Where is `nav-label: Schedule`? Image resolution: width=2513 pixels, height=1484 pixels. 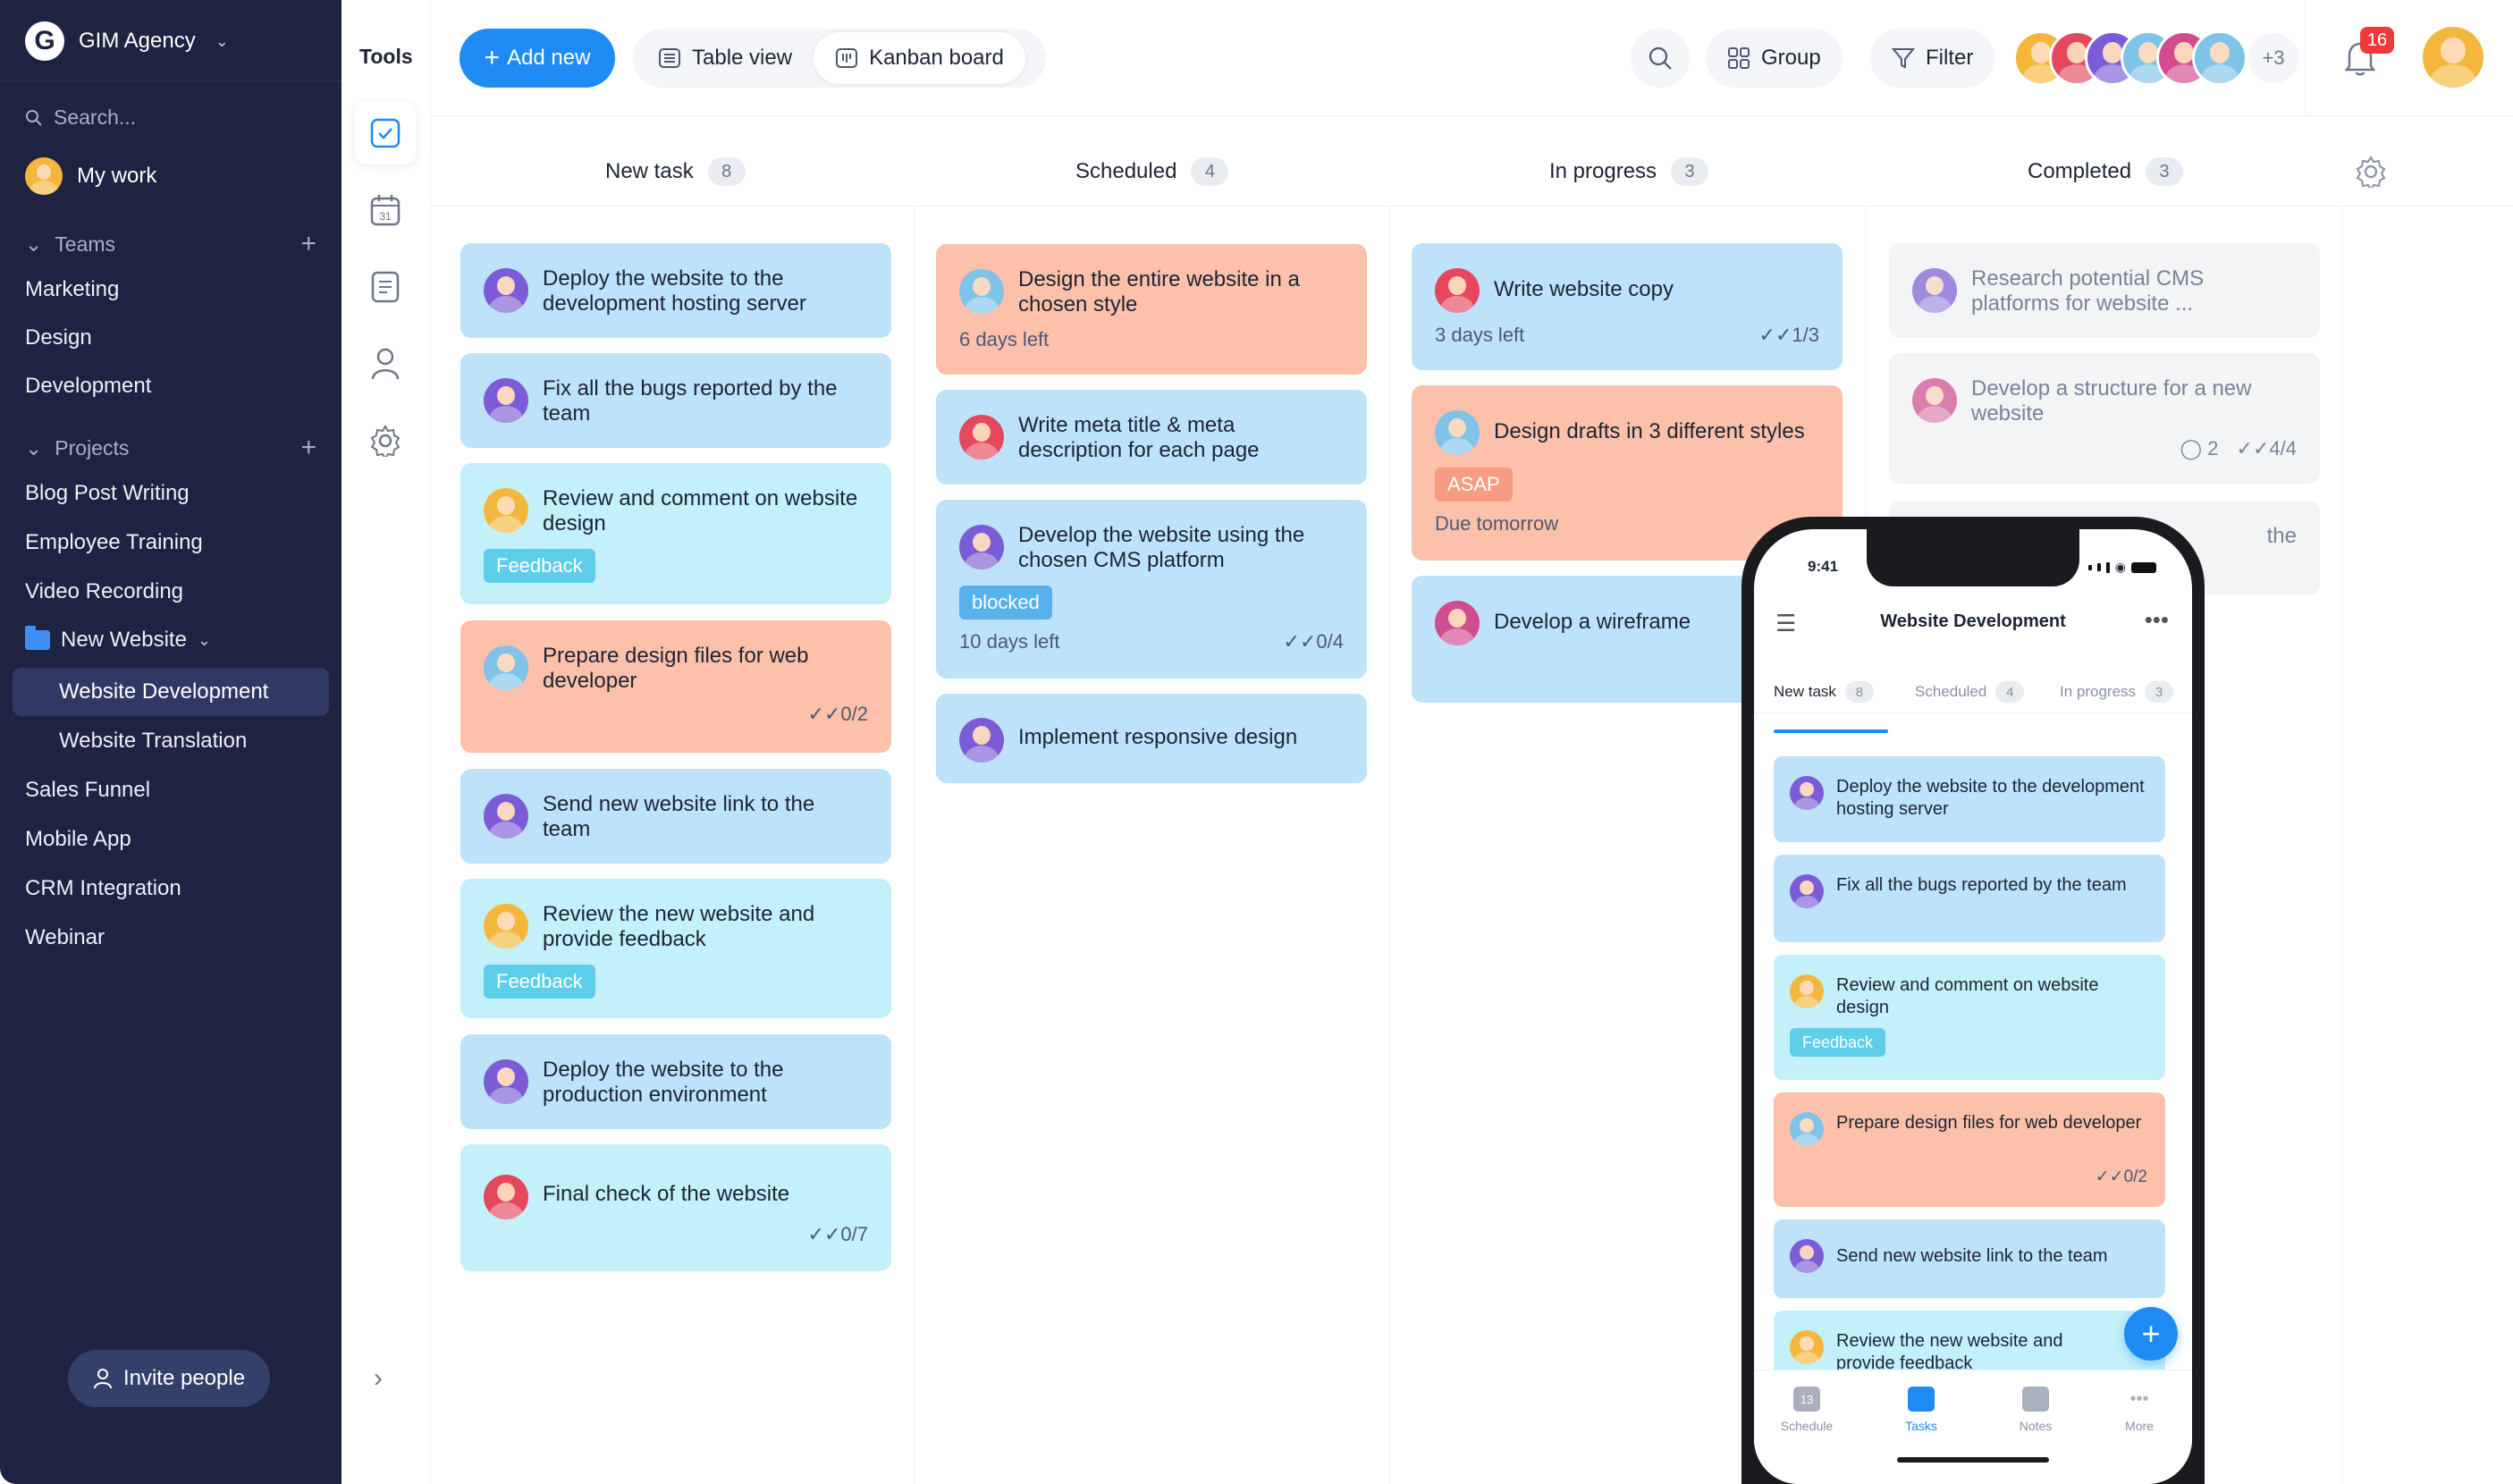
nav-label: Schedule is located at coordinates (1807, 1426).